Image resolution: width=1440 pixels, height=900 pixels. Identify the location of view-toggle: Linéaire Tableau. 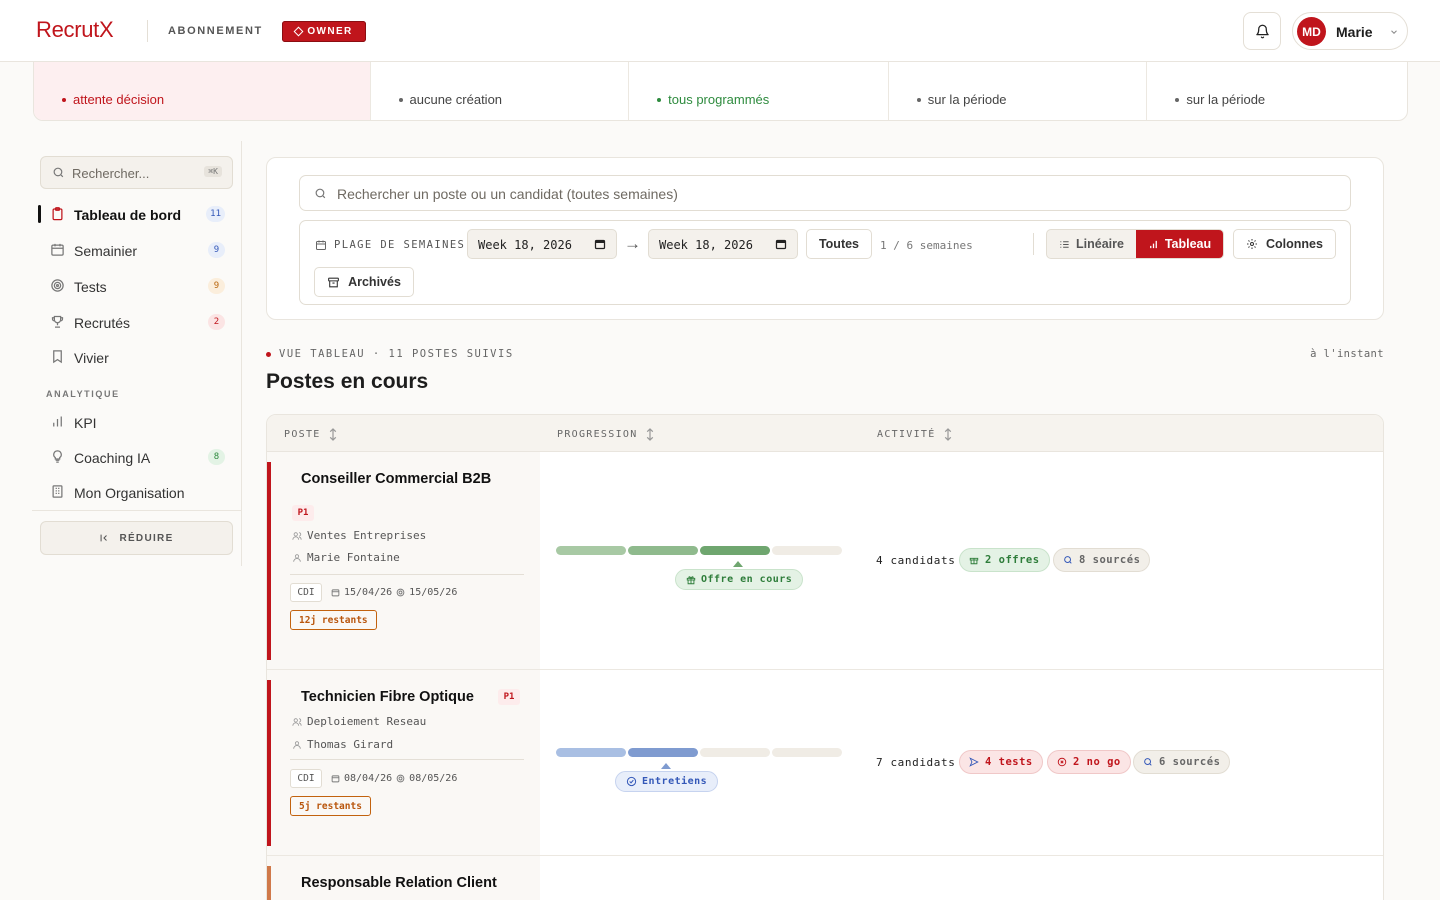
(1135, 244).